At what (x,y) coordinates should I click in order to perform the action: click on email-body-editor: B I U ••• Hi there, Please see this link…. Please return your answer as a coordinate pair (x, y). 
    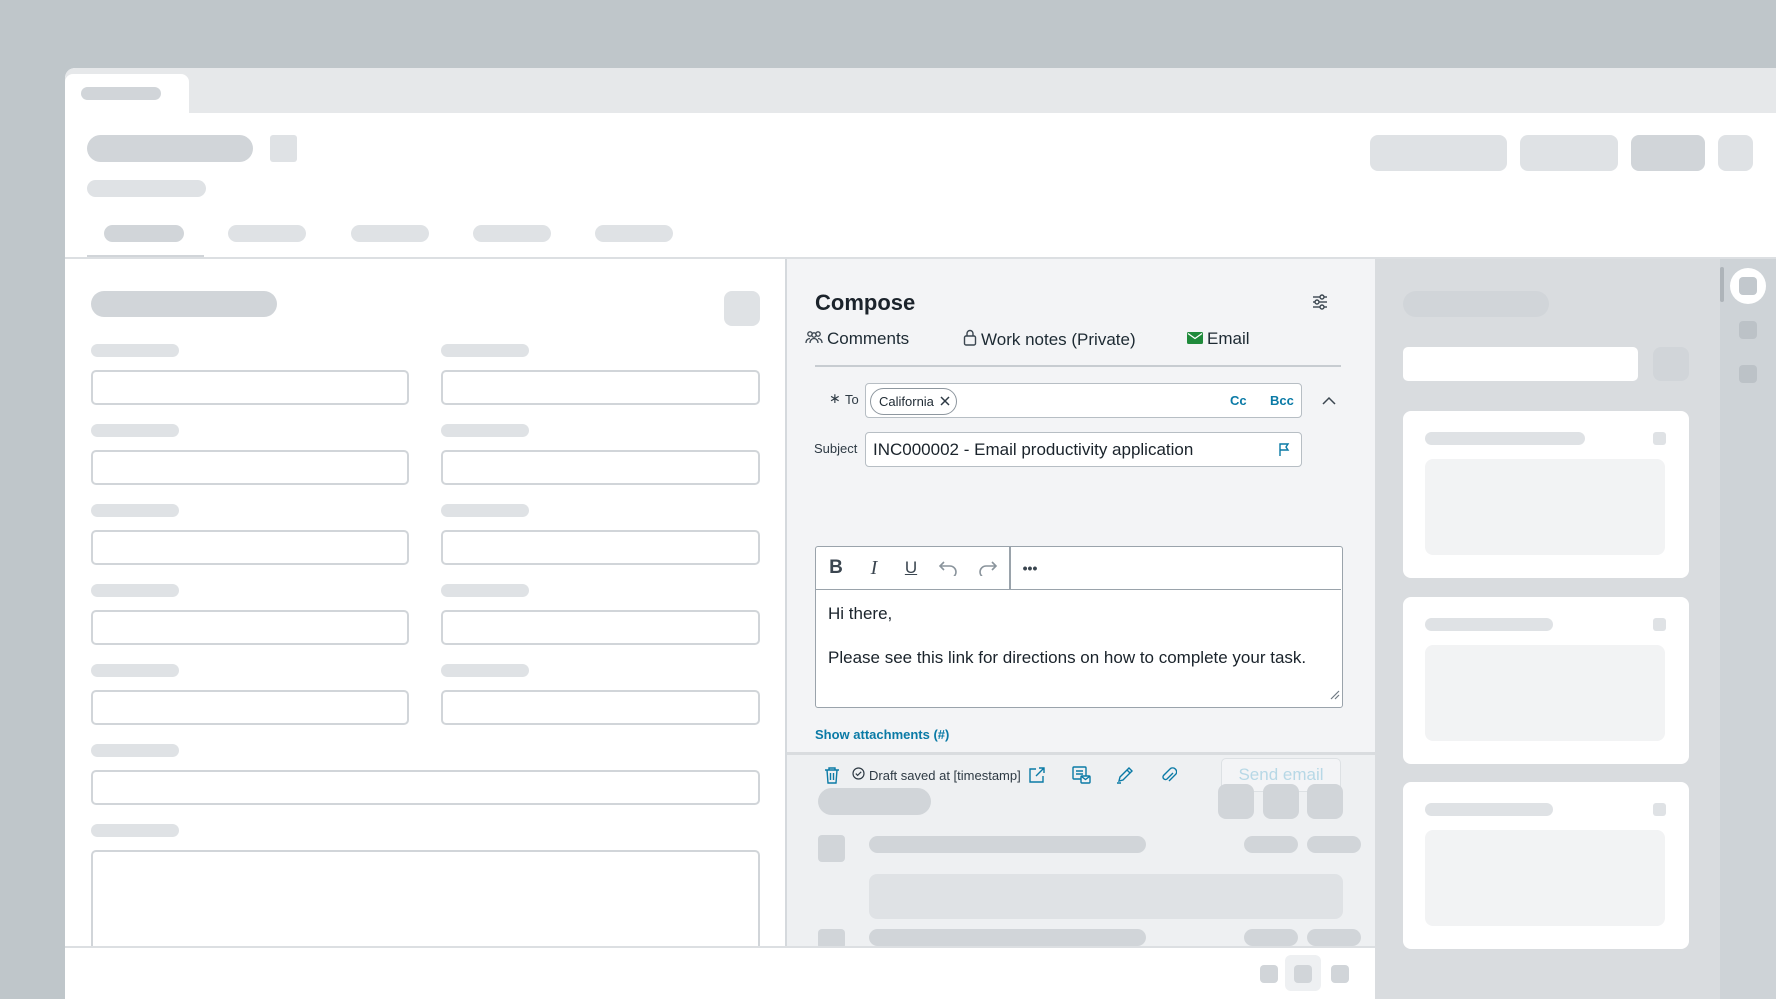
    Looking at the image, I should click on (1079, 627).